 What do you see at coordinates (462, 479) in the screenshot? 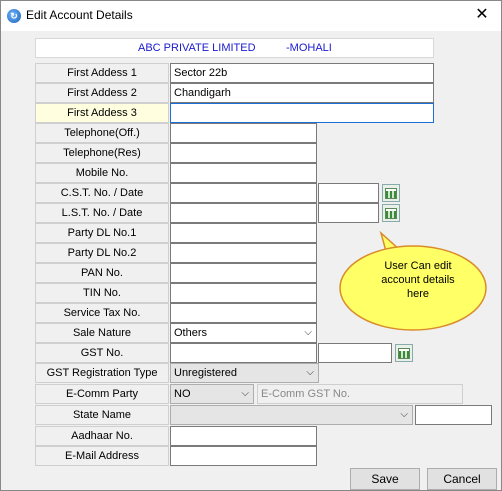
I see `cancel-button: Cancel` at bounding box center [462, 479].